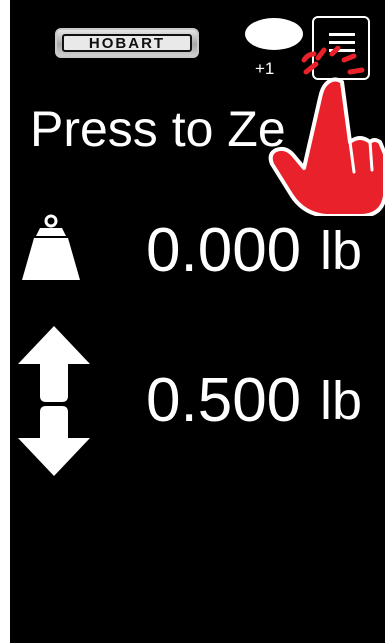 The width and height of the screenshot is (385, 643). Describe the element at coordinates (224, 400) in the screenshot. I see `tare-weight-value: 0.500` at that location.